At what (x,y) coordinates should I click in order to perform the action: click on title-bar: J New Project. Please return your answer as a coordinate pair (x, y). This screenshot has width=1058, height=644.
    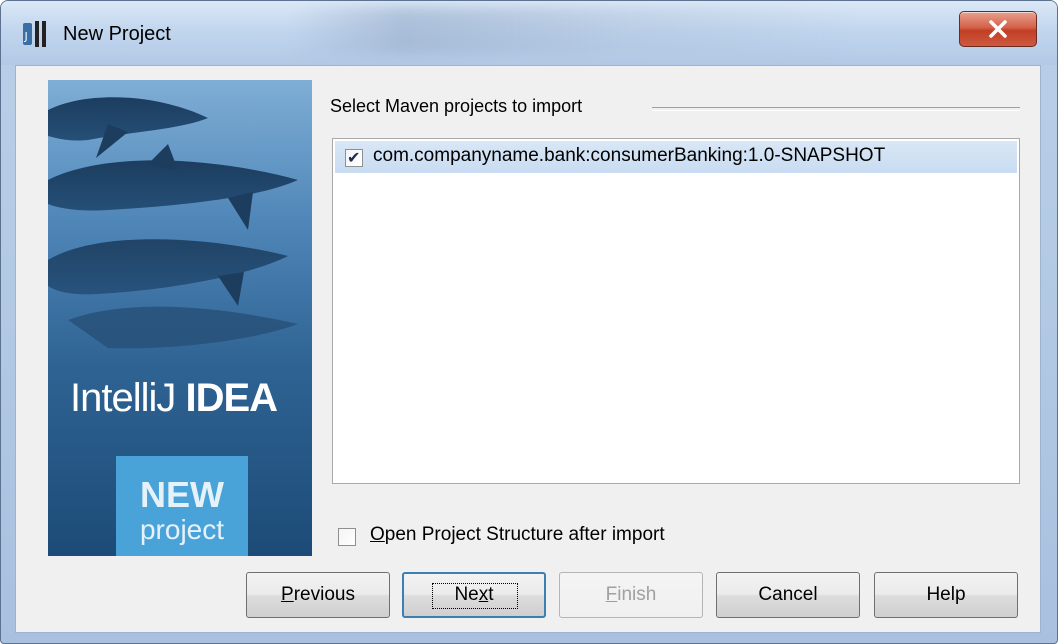
    Looking at the image, I should click on (529, 33).